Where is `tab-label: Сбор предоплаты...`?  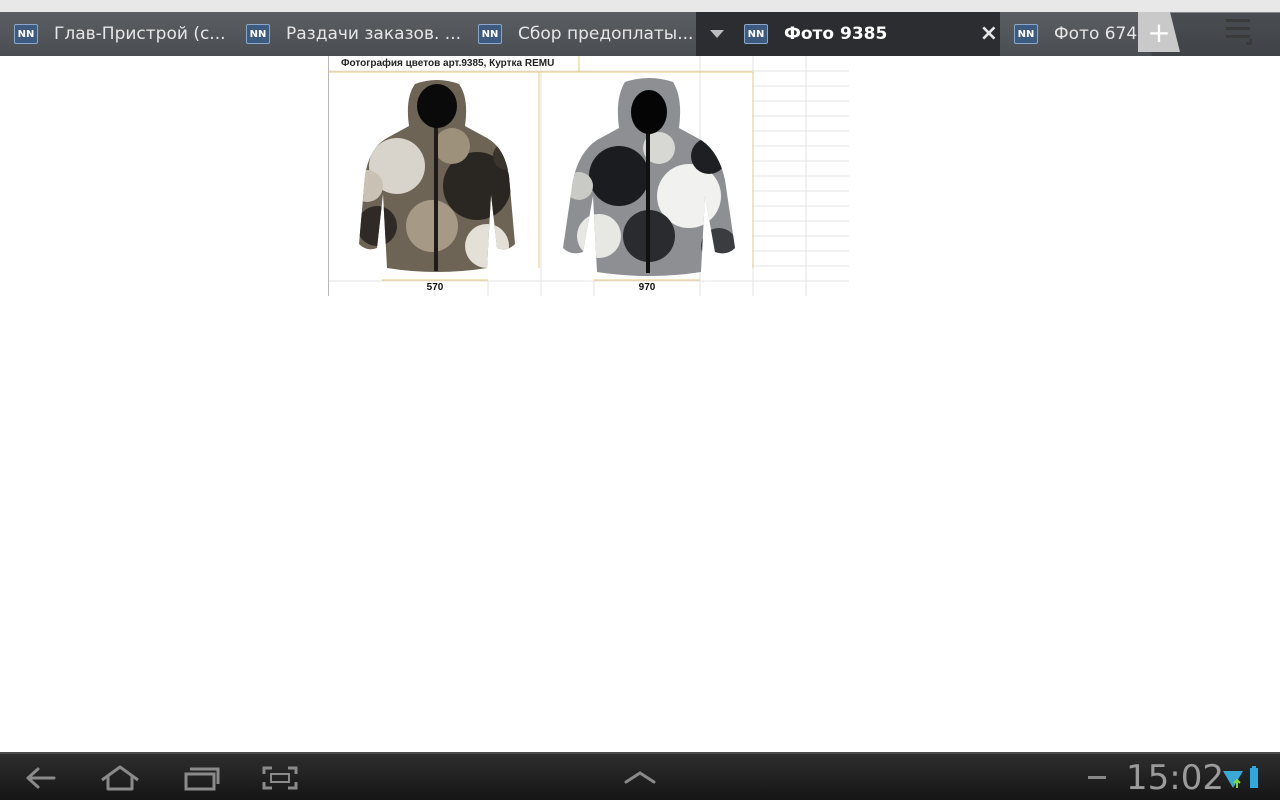 tab-label: Сбор предоплаты... is located at coordinates (606, 34).